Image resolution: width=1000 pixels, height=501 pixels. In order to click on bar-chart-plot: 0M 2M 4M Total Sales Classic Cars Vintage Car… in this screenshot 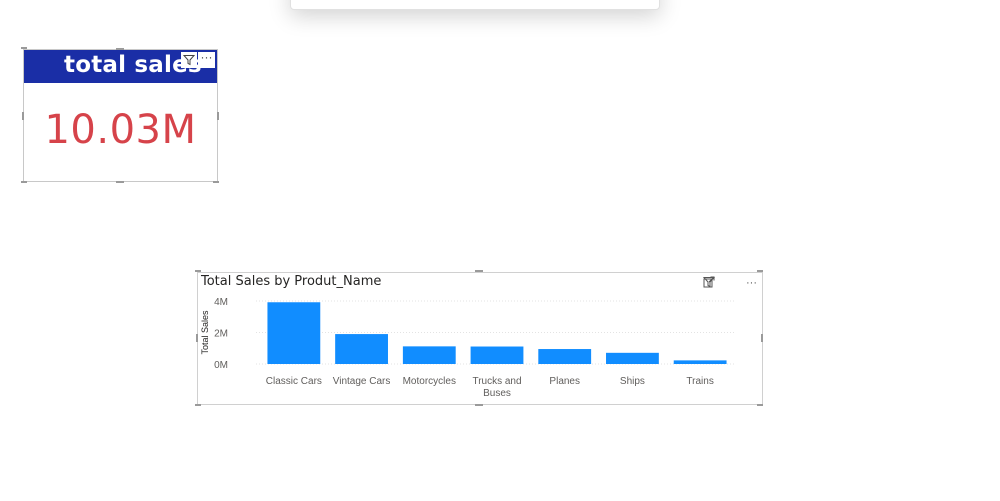, I will do `click(467, 348)`.